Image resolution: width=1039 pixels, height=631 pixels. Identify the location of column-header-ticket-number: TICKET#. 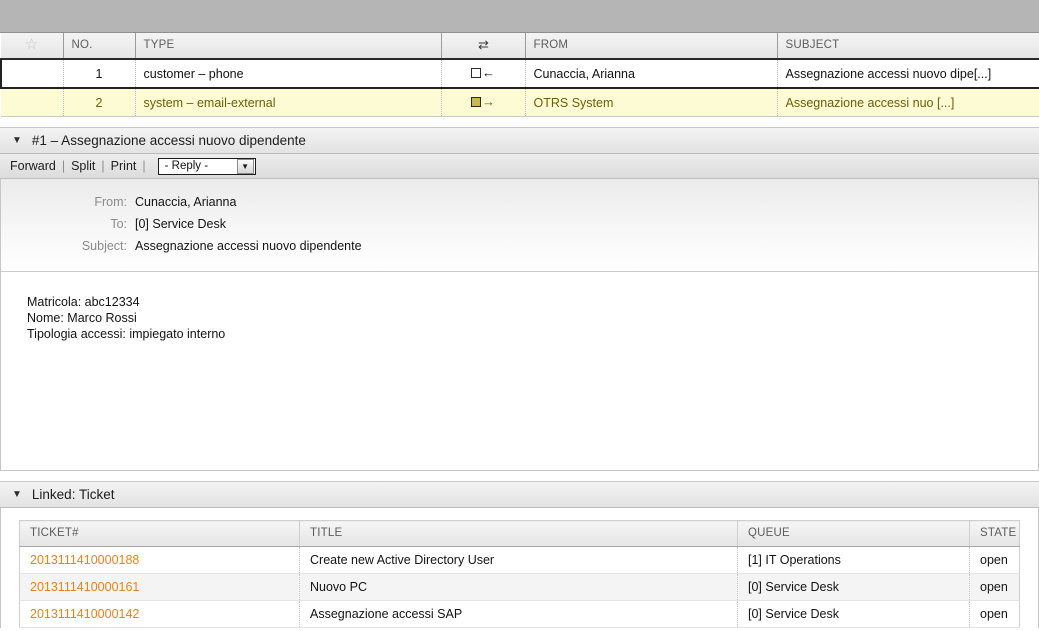
(159, 533).